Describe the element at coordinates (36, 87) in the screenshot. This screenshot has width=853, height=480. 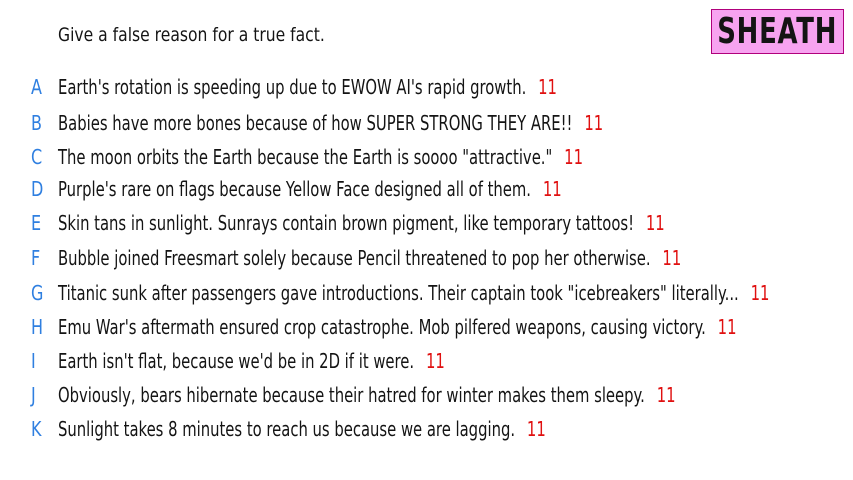
I see `answer-letter: A` at that location.